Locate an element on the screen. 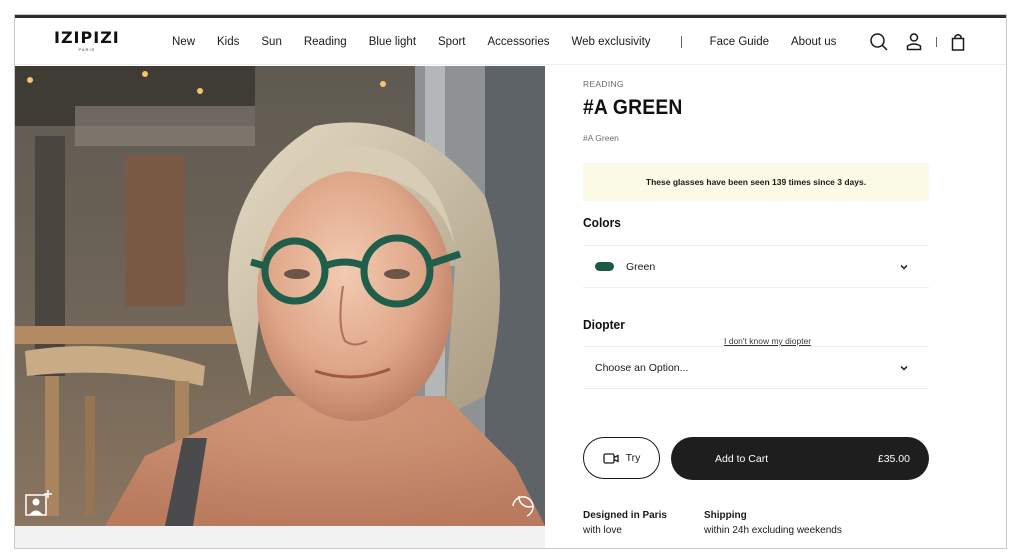 This screenshot has height=557, width=1024. breadcrumb: READING is located at coordinates (603, 84).